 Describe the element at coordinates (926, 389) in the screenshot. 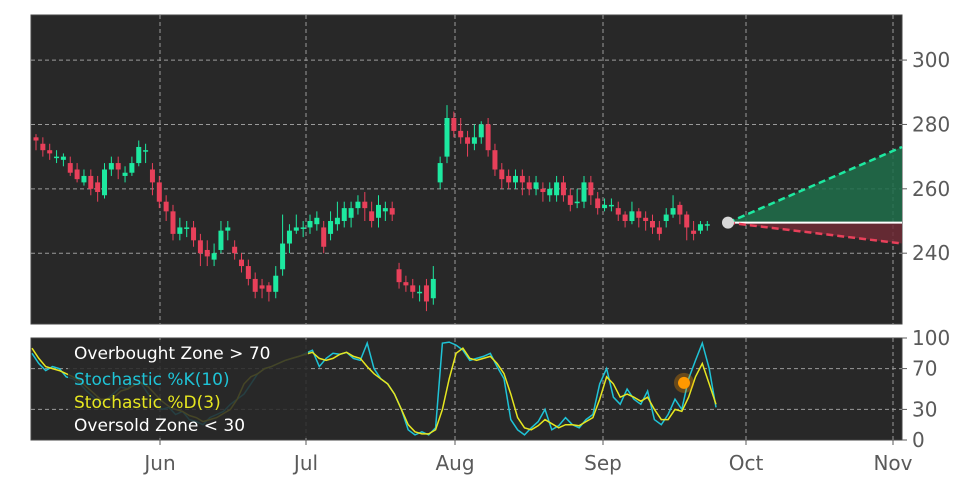

I see `oscillator-y-axis: 0 30 70 100` at that location.